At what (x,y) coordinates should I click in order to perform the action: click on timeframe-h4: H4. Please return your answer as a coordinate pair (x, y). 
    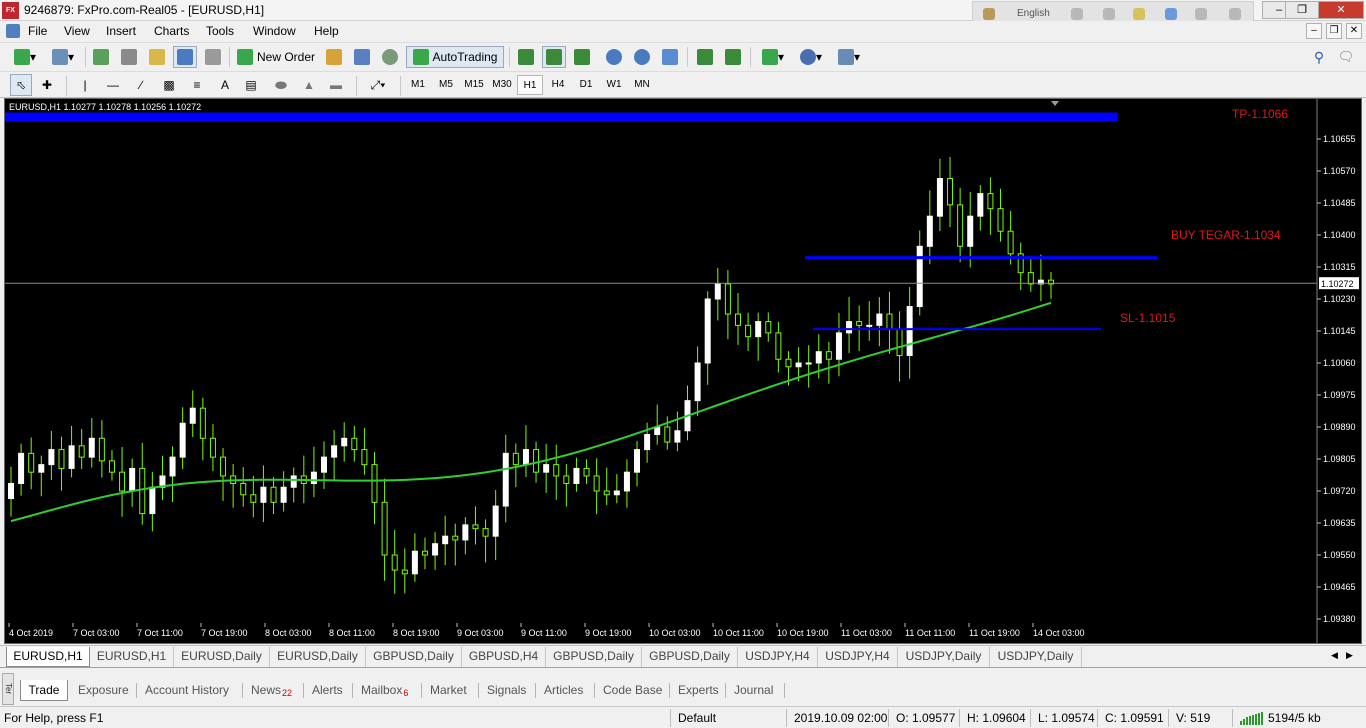
    Looking at the image, I should click on (558, 85).